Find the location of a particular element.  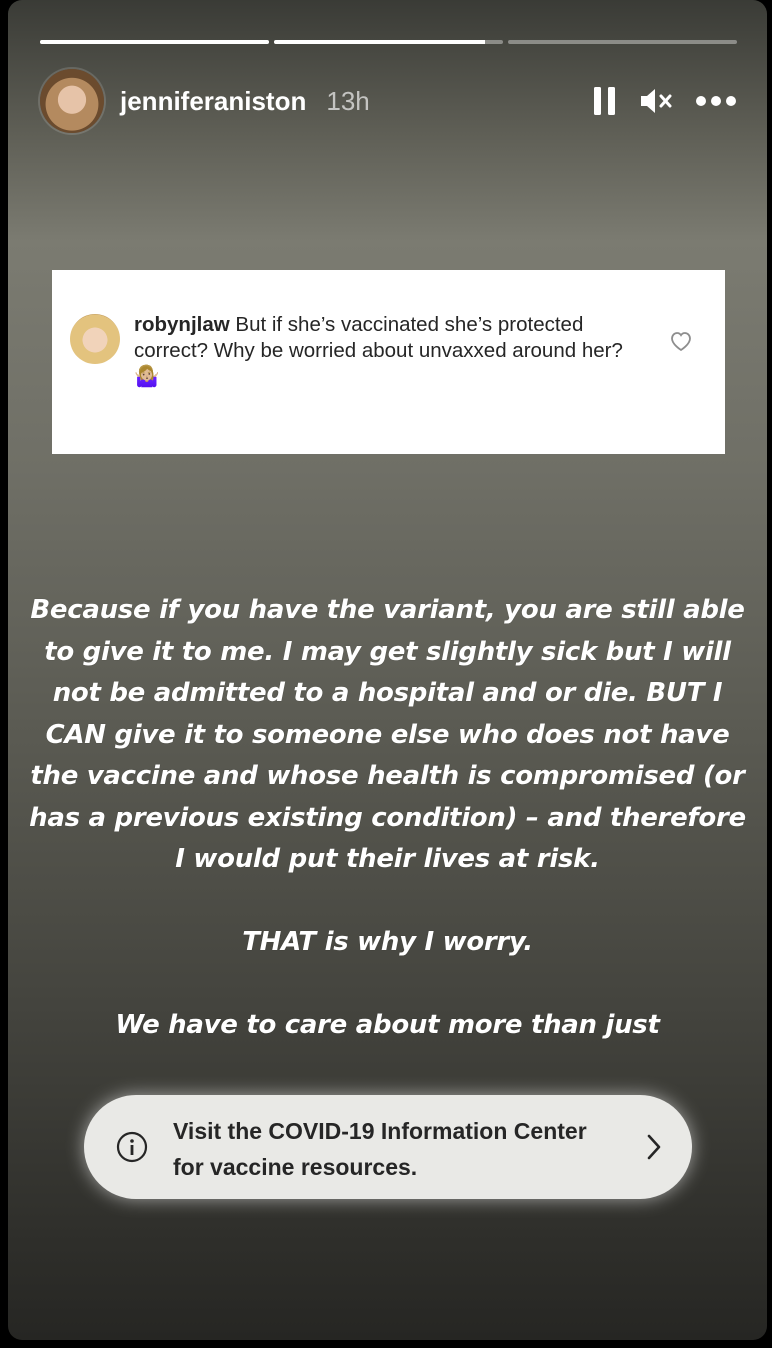

commenter-username: robynjlaw is located at coordinates (182, 324).